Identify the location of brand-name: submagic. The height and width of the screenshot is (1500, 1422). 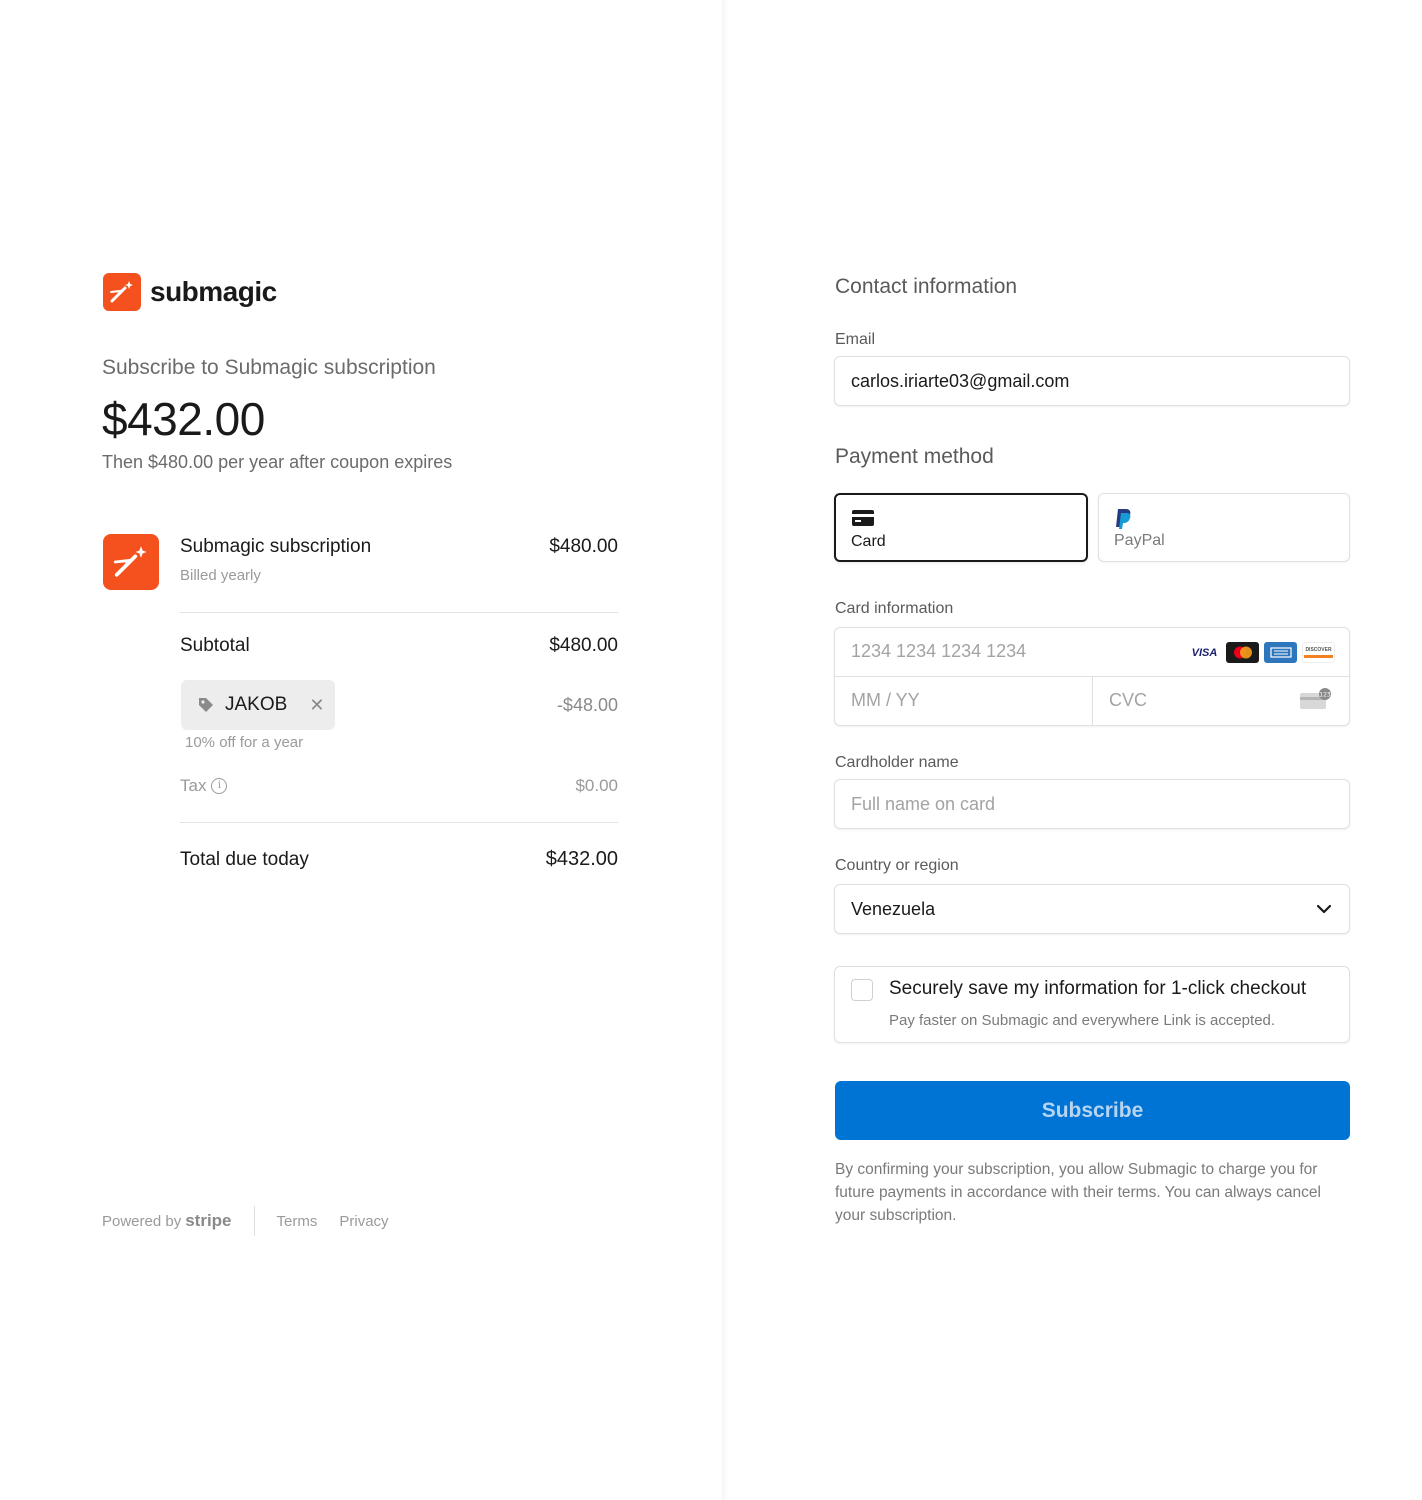
(213, 291).